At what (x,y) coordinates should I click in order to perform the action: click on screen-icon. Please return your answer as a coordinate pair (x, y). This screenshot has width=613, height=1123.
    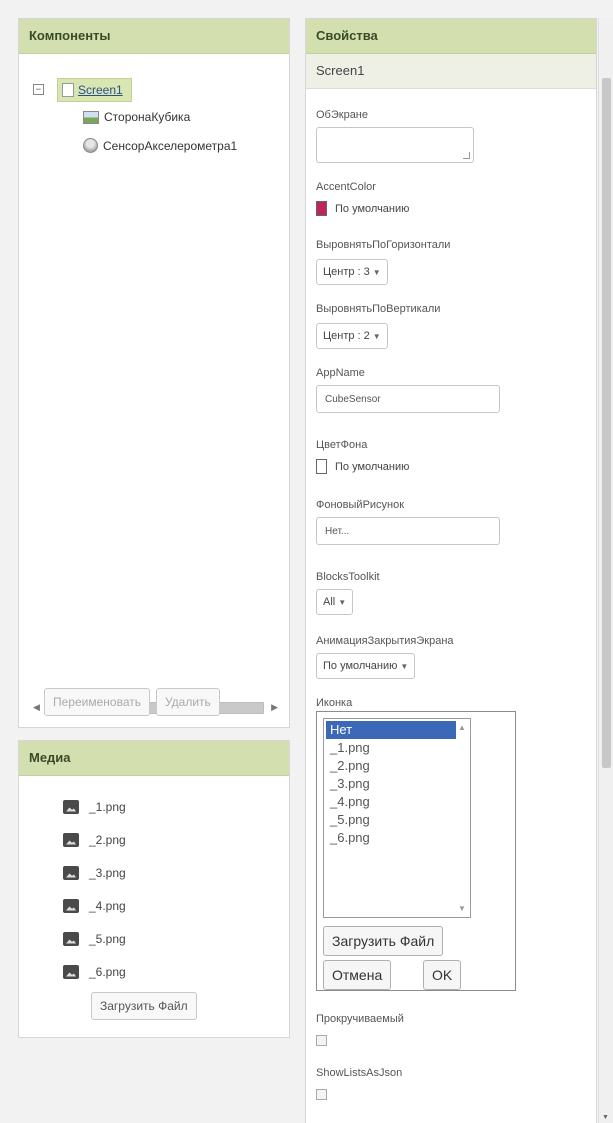
    Looking at the image, I should click on (68, 90).